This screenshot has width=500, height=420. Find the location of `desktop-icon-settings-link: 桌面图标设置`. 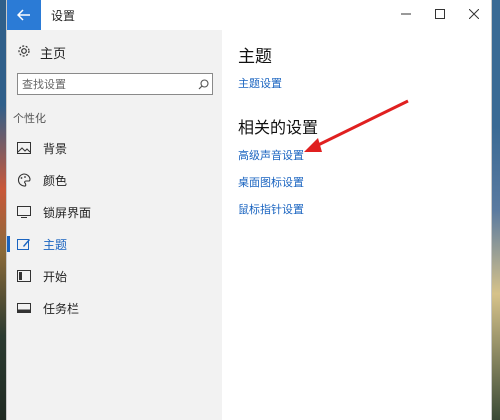

desktop-icon-settings-link: 桌面图标设置 is located at coordinates (271, 182).